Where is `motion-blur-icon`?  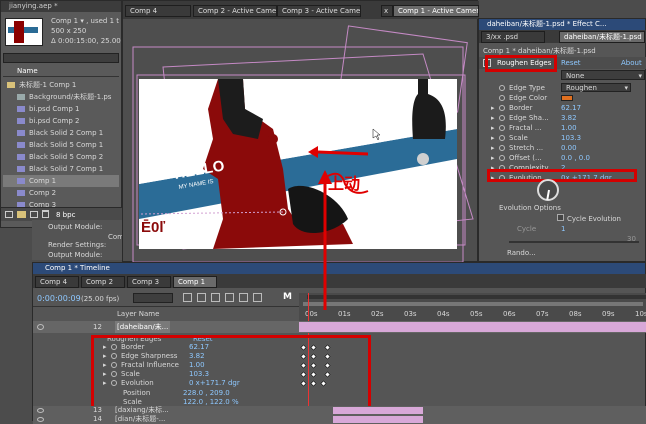 motion-blur-icon is located at coordinates (243, 297).